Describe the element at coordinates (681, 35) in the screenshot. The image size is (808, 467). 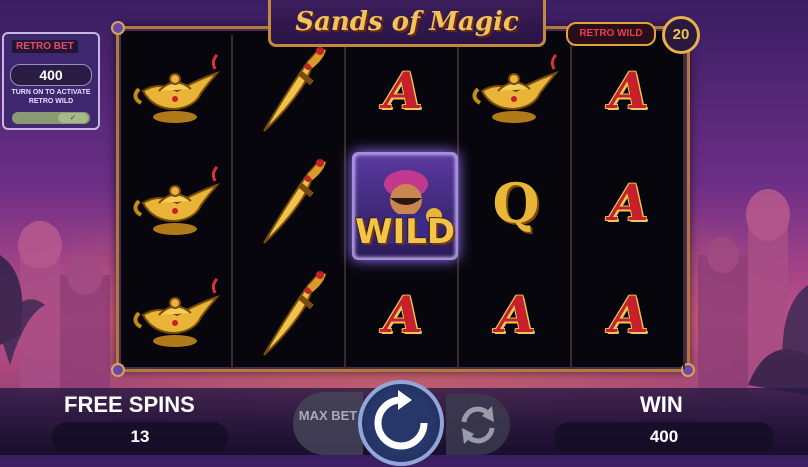
I see `retro-wild-count-badge: 20` at that location.